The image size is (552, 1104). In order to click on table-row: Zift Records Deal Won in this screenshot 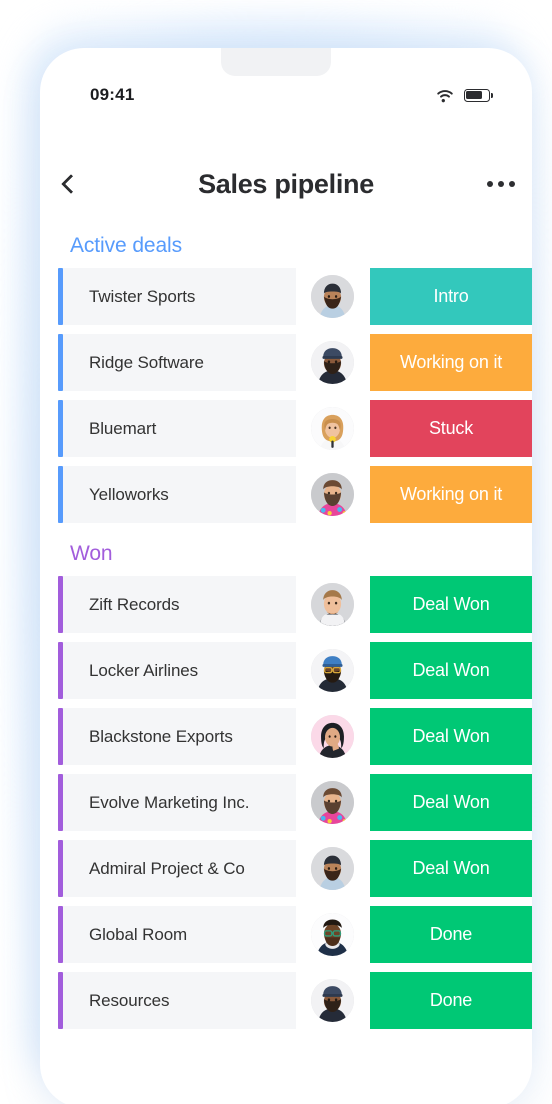, I will do `click(286, 604)`.